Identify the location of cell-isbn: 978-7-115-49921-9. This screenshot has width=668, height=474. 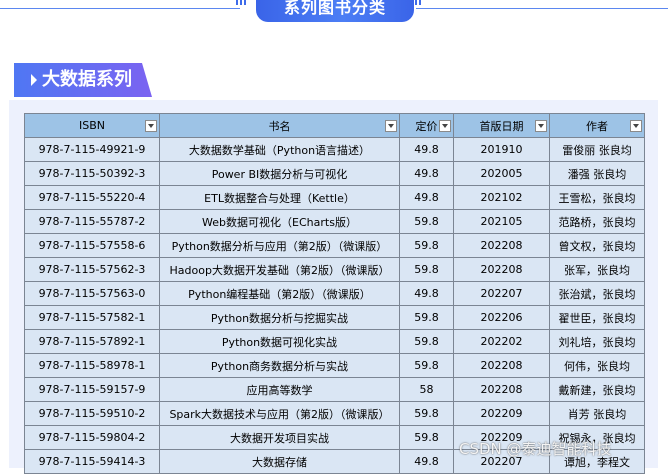
(92, 149).